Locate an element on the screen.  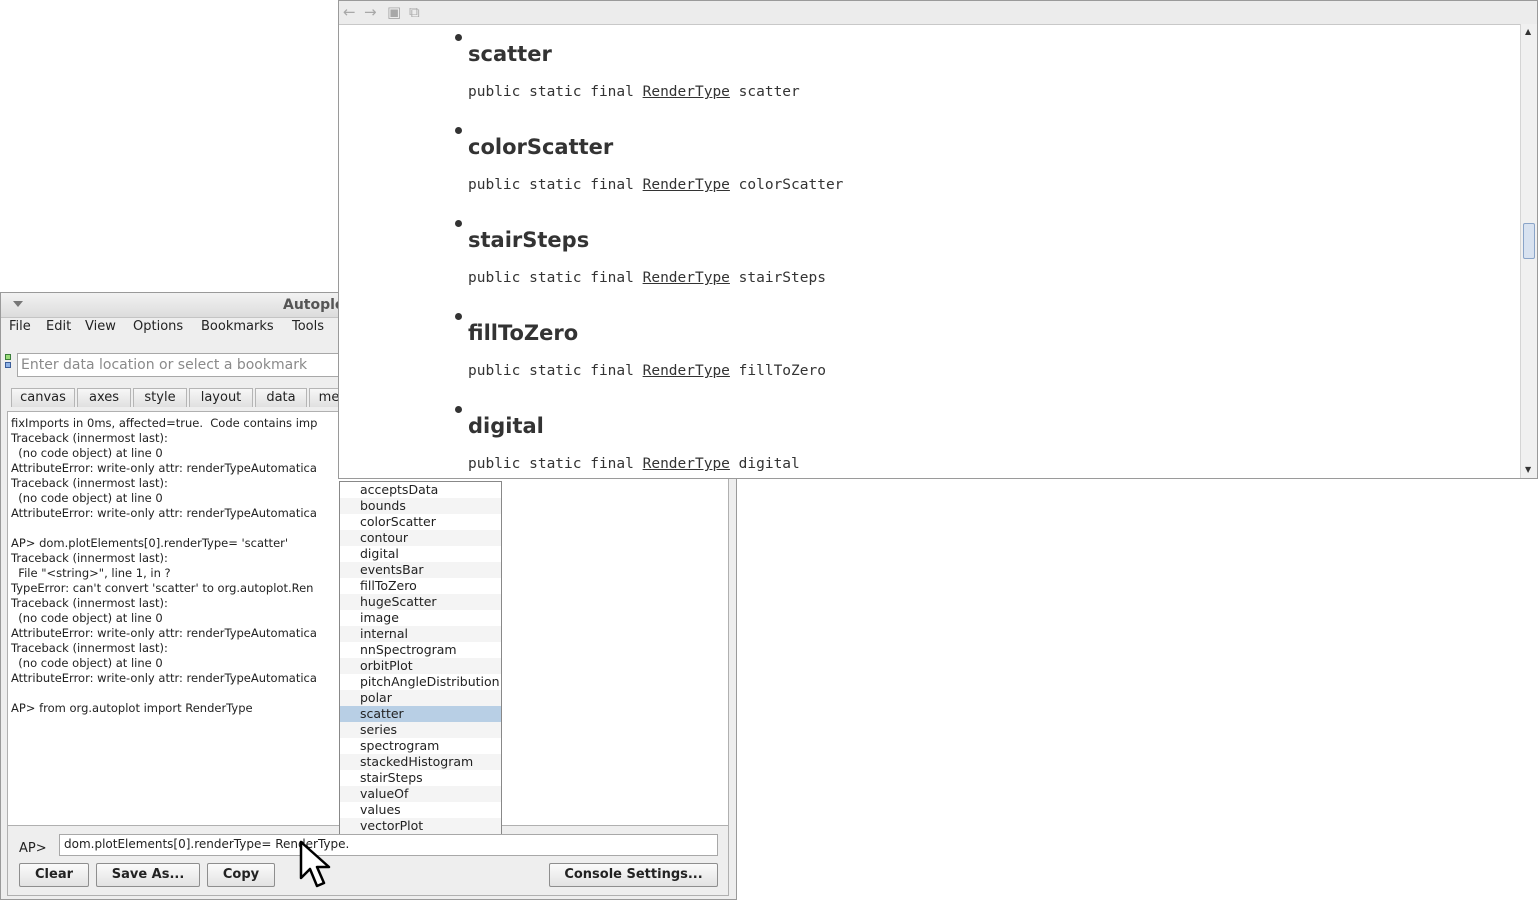
menu-bookmarks: Bookmarks is located at coordinates (237, 326).